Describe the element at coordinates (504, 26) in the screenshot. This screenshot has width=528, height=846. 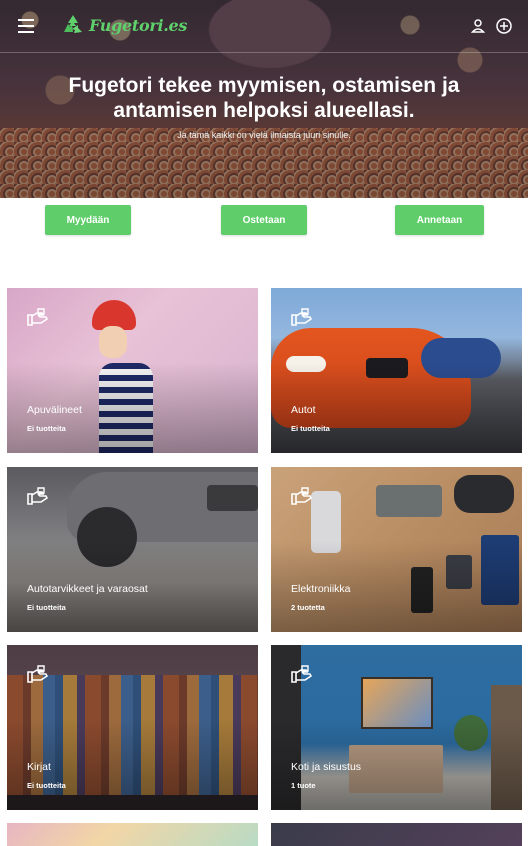
I see `add-circle-icon` at that location.